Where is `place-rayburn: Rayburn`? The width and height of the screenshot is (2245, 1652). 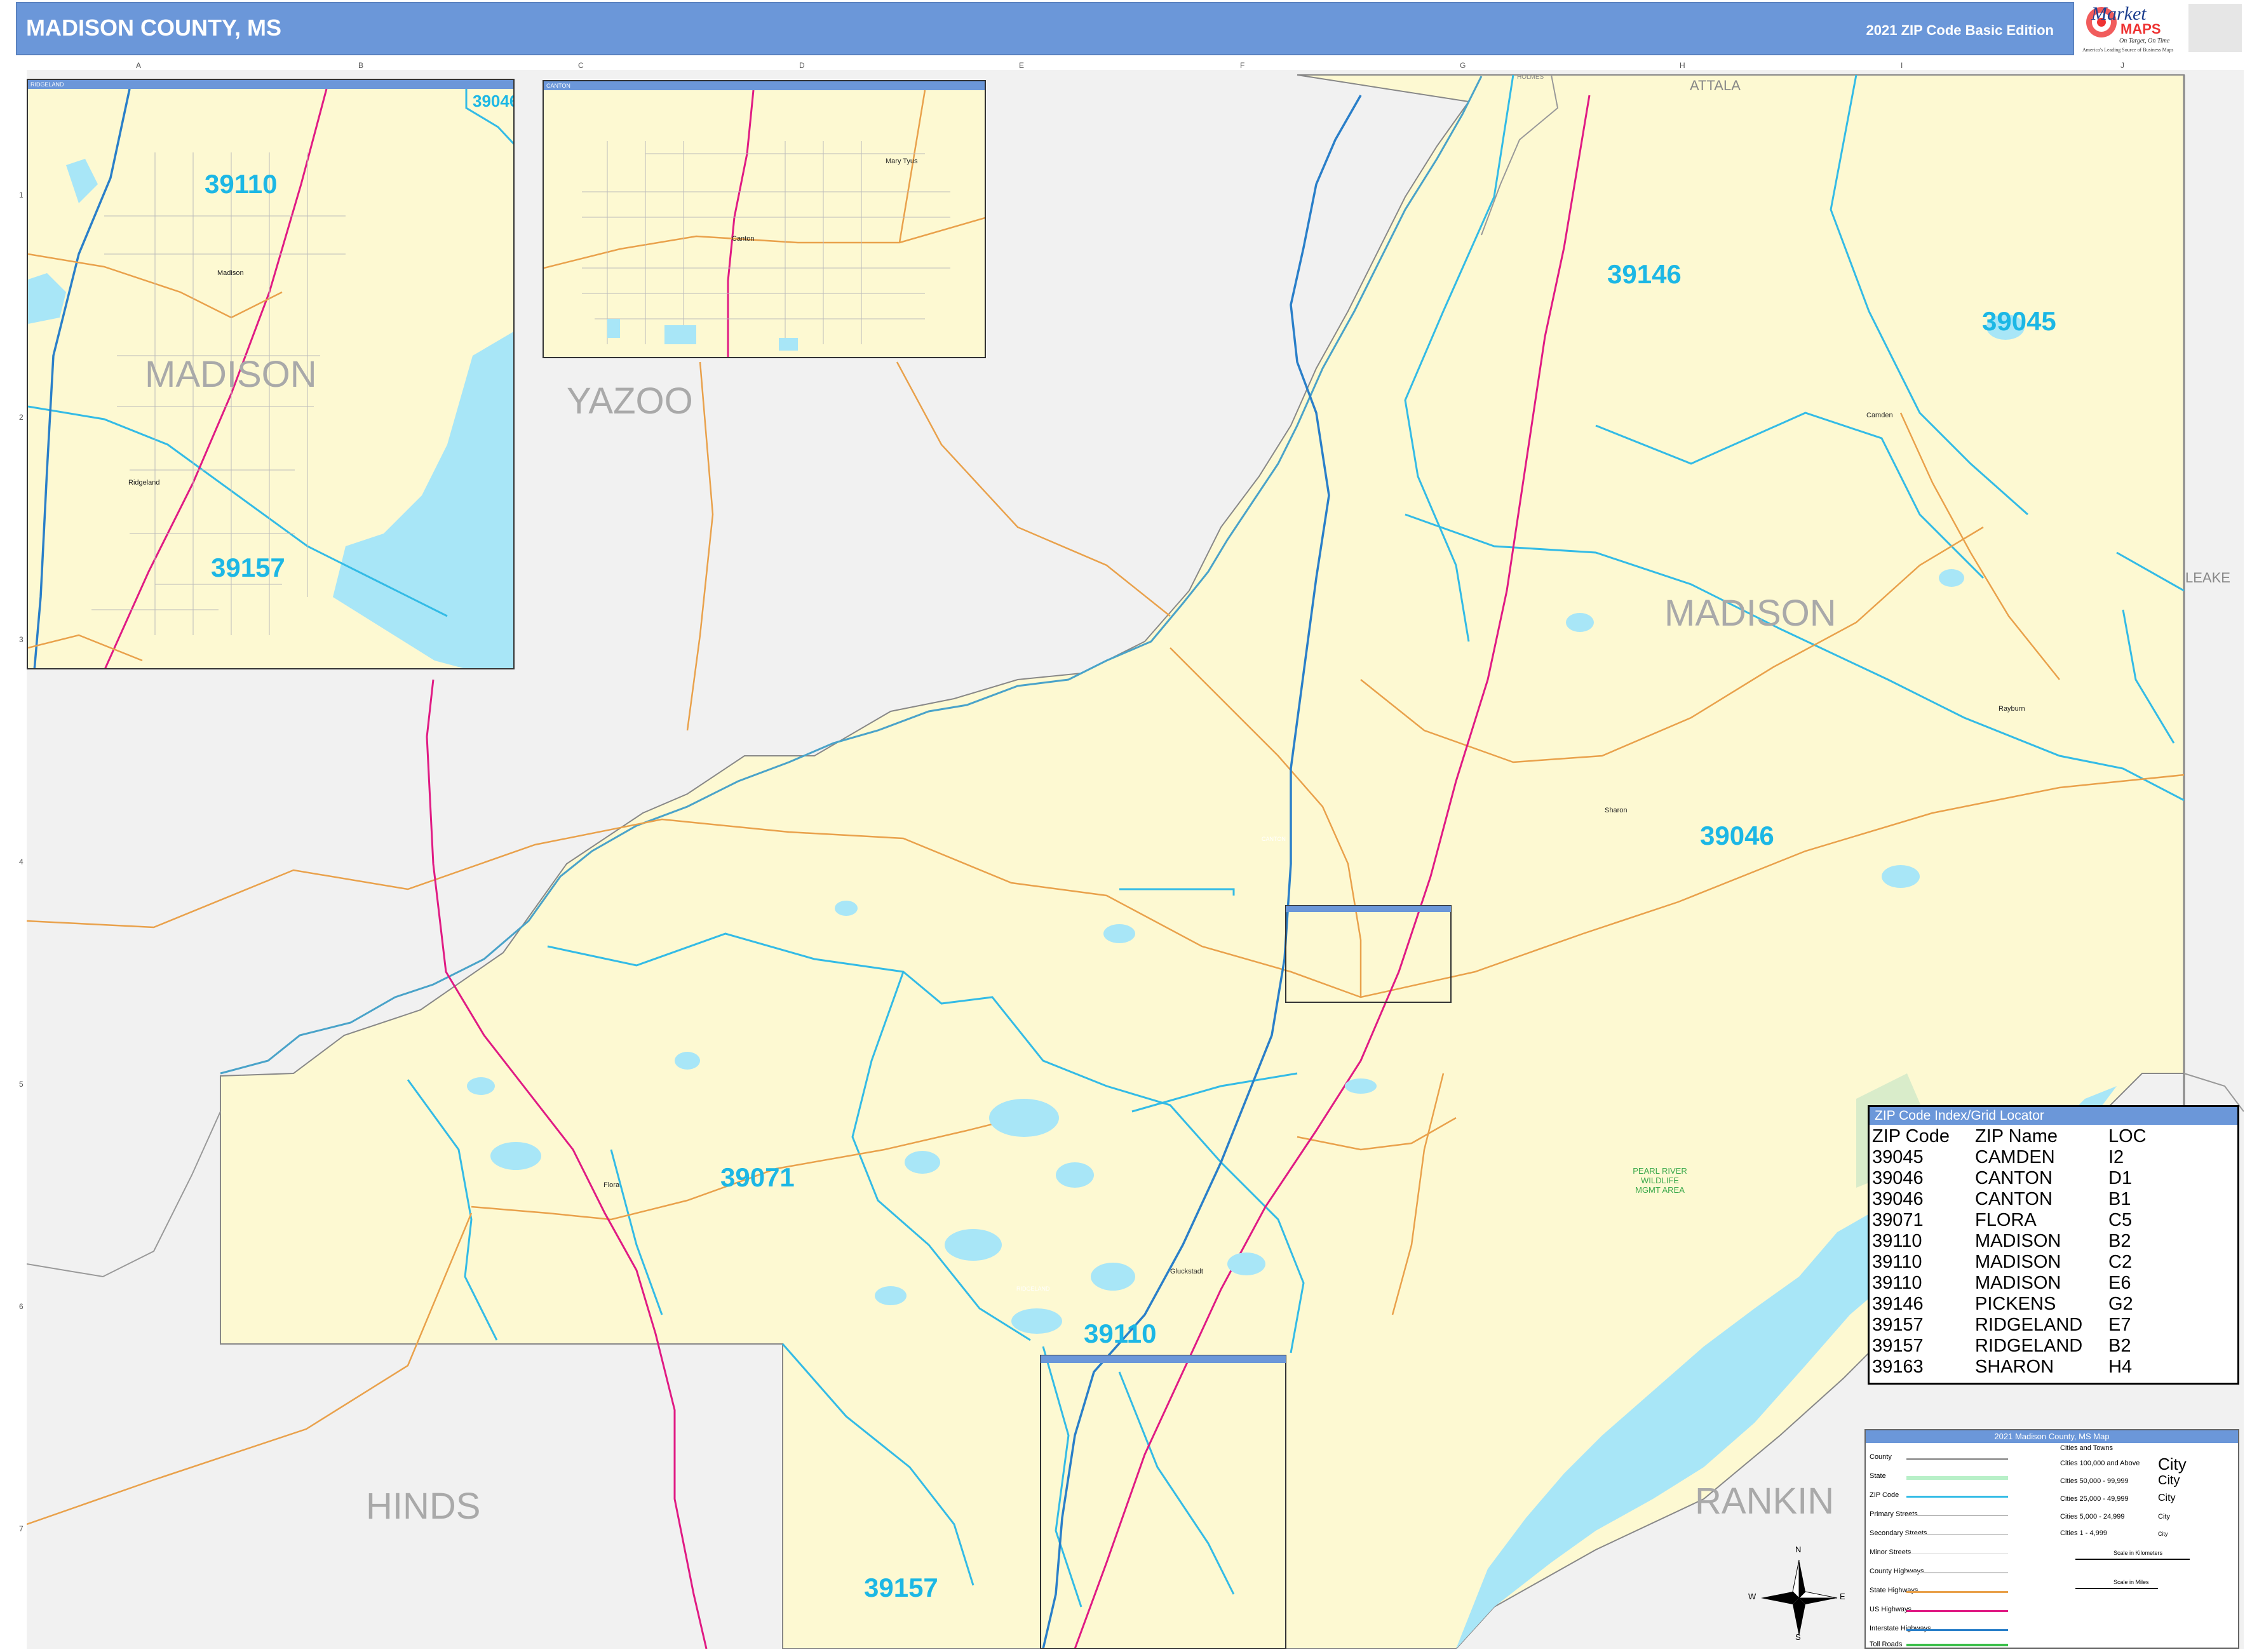
place-rayburn: Rayburn is located at coordinates (2012, 709).